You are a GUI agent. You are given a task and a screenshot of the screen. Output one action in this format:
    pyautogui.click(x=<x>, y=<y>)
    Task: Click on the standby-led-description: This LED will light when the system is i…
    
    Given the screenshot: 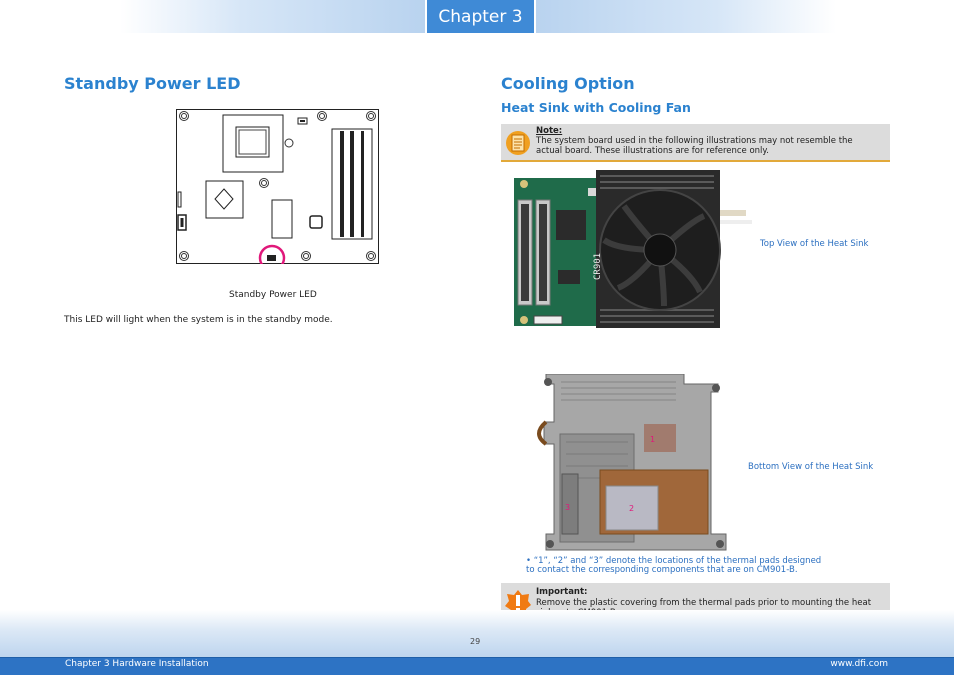 What is the action you would take?
    pyautogui.click(x=198, y=320)
    